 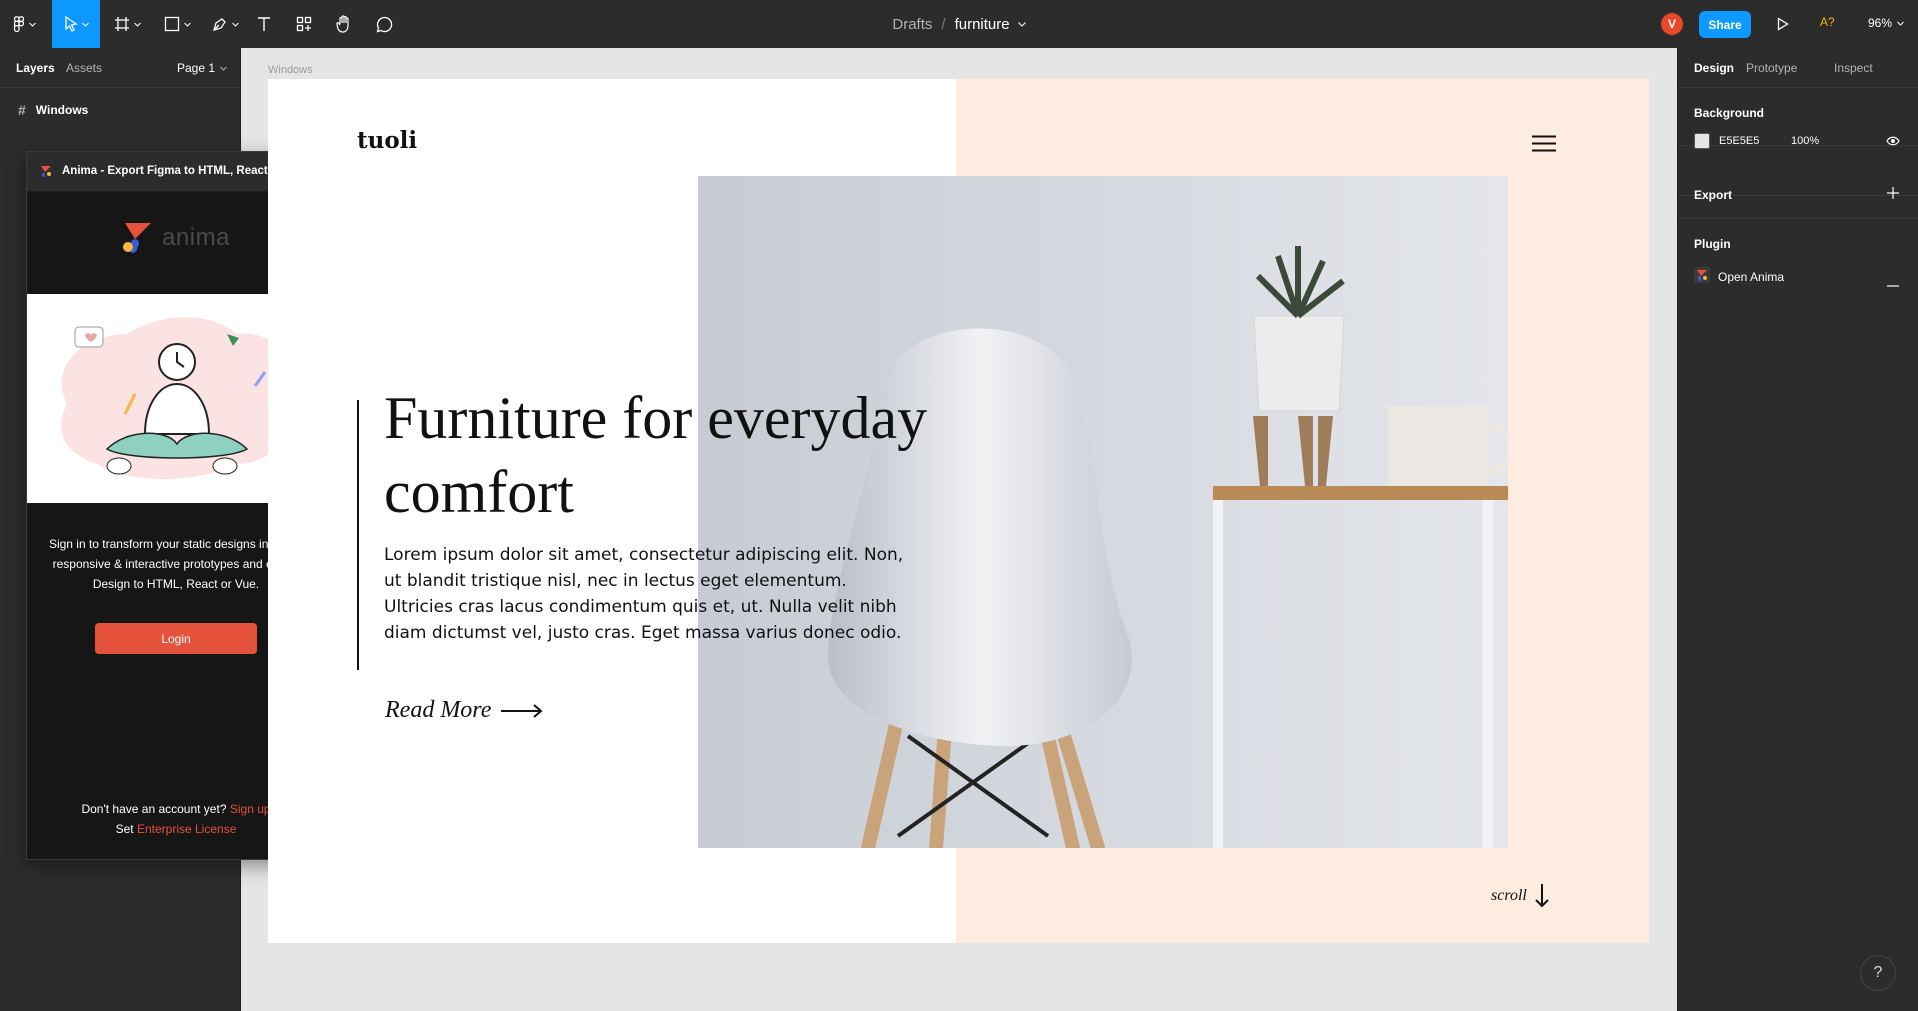 I want to click on read-more-link: Read More, so click(x=464, y=710).